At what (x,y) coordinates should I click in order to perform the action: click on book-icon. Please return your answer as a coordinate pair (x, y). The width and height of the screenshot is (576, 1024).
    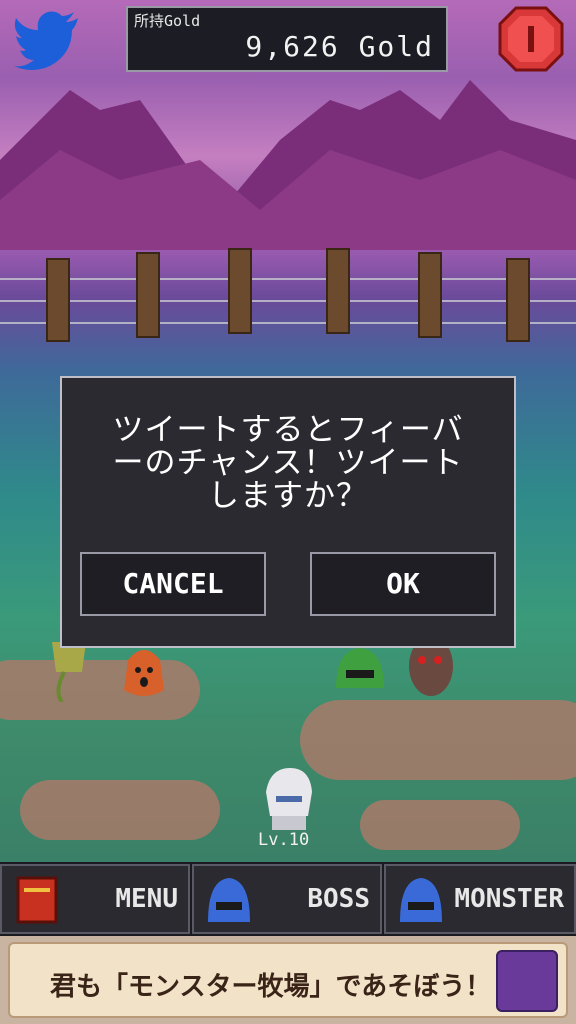
    Looking at the image, I should click on (37, 900).